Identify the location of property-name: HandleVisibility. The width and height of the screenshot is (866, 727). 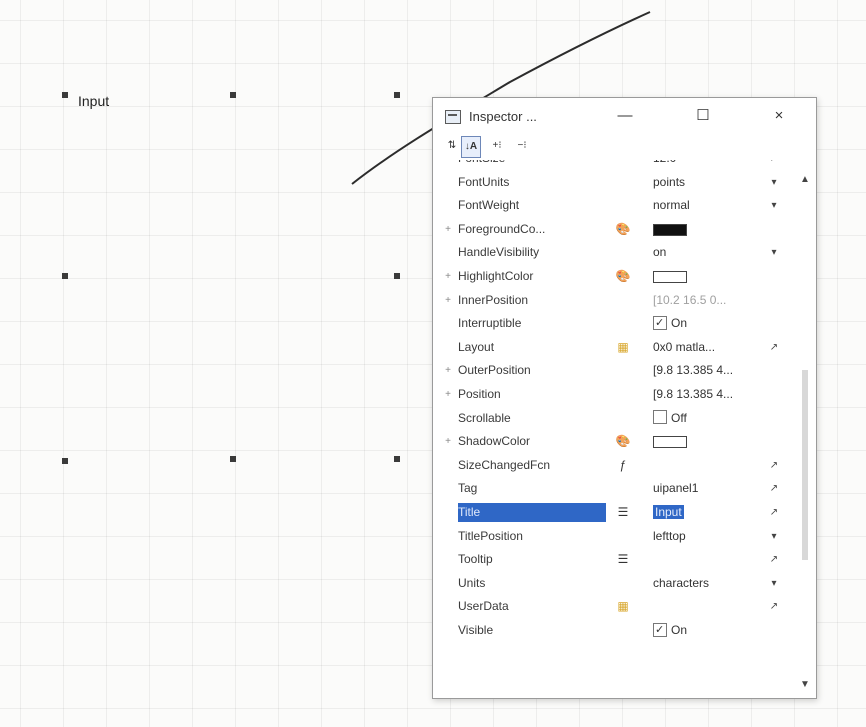
(499, 252).